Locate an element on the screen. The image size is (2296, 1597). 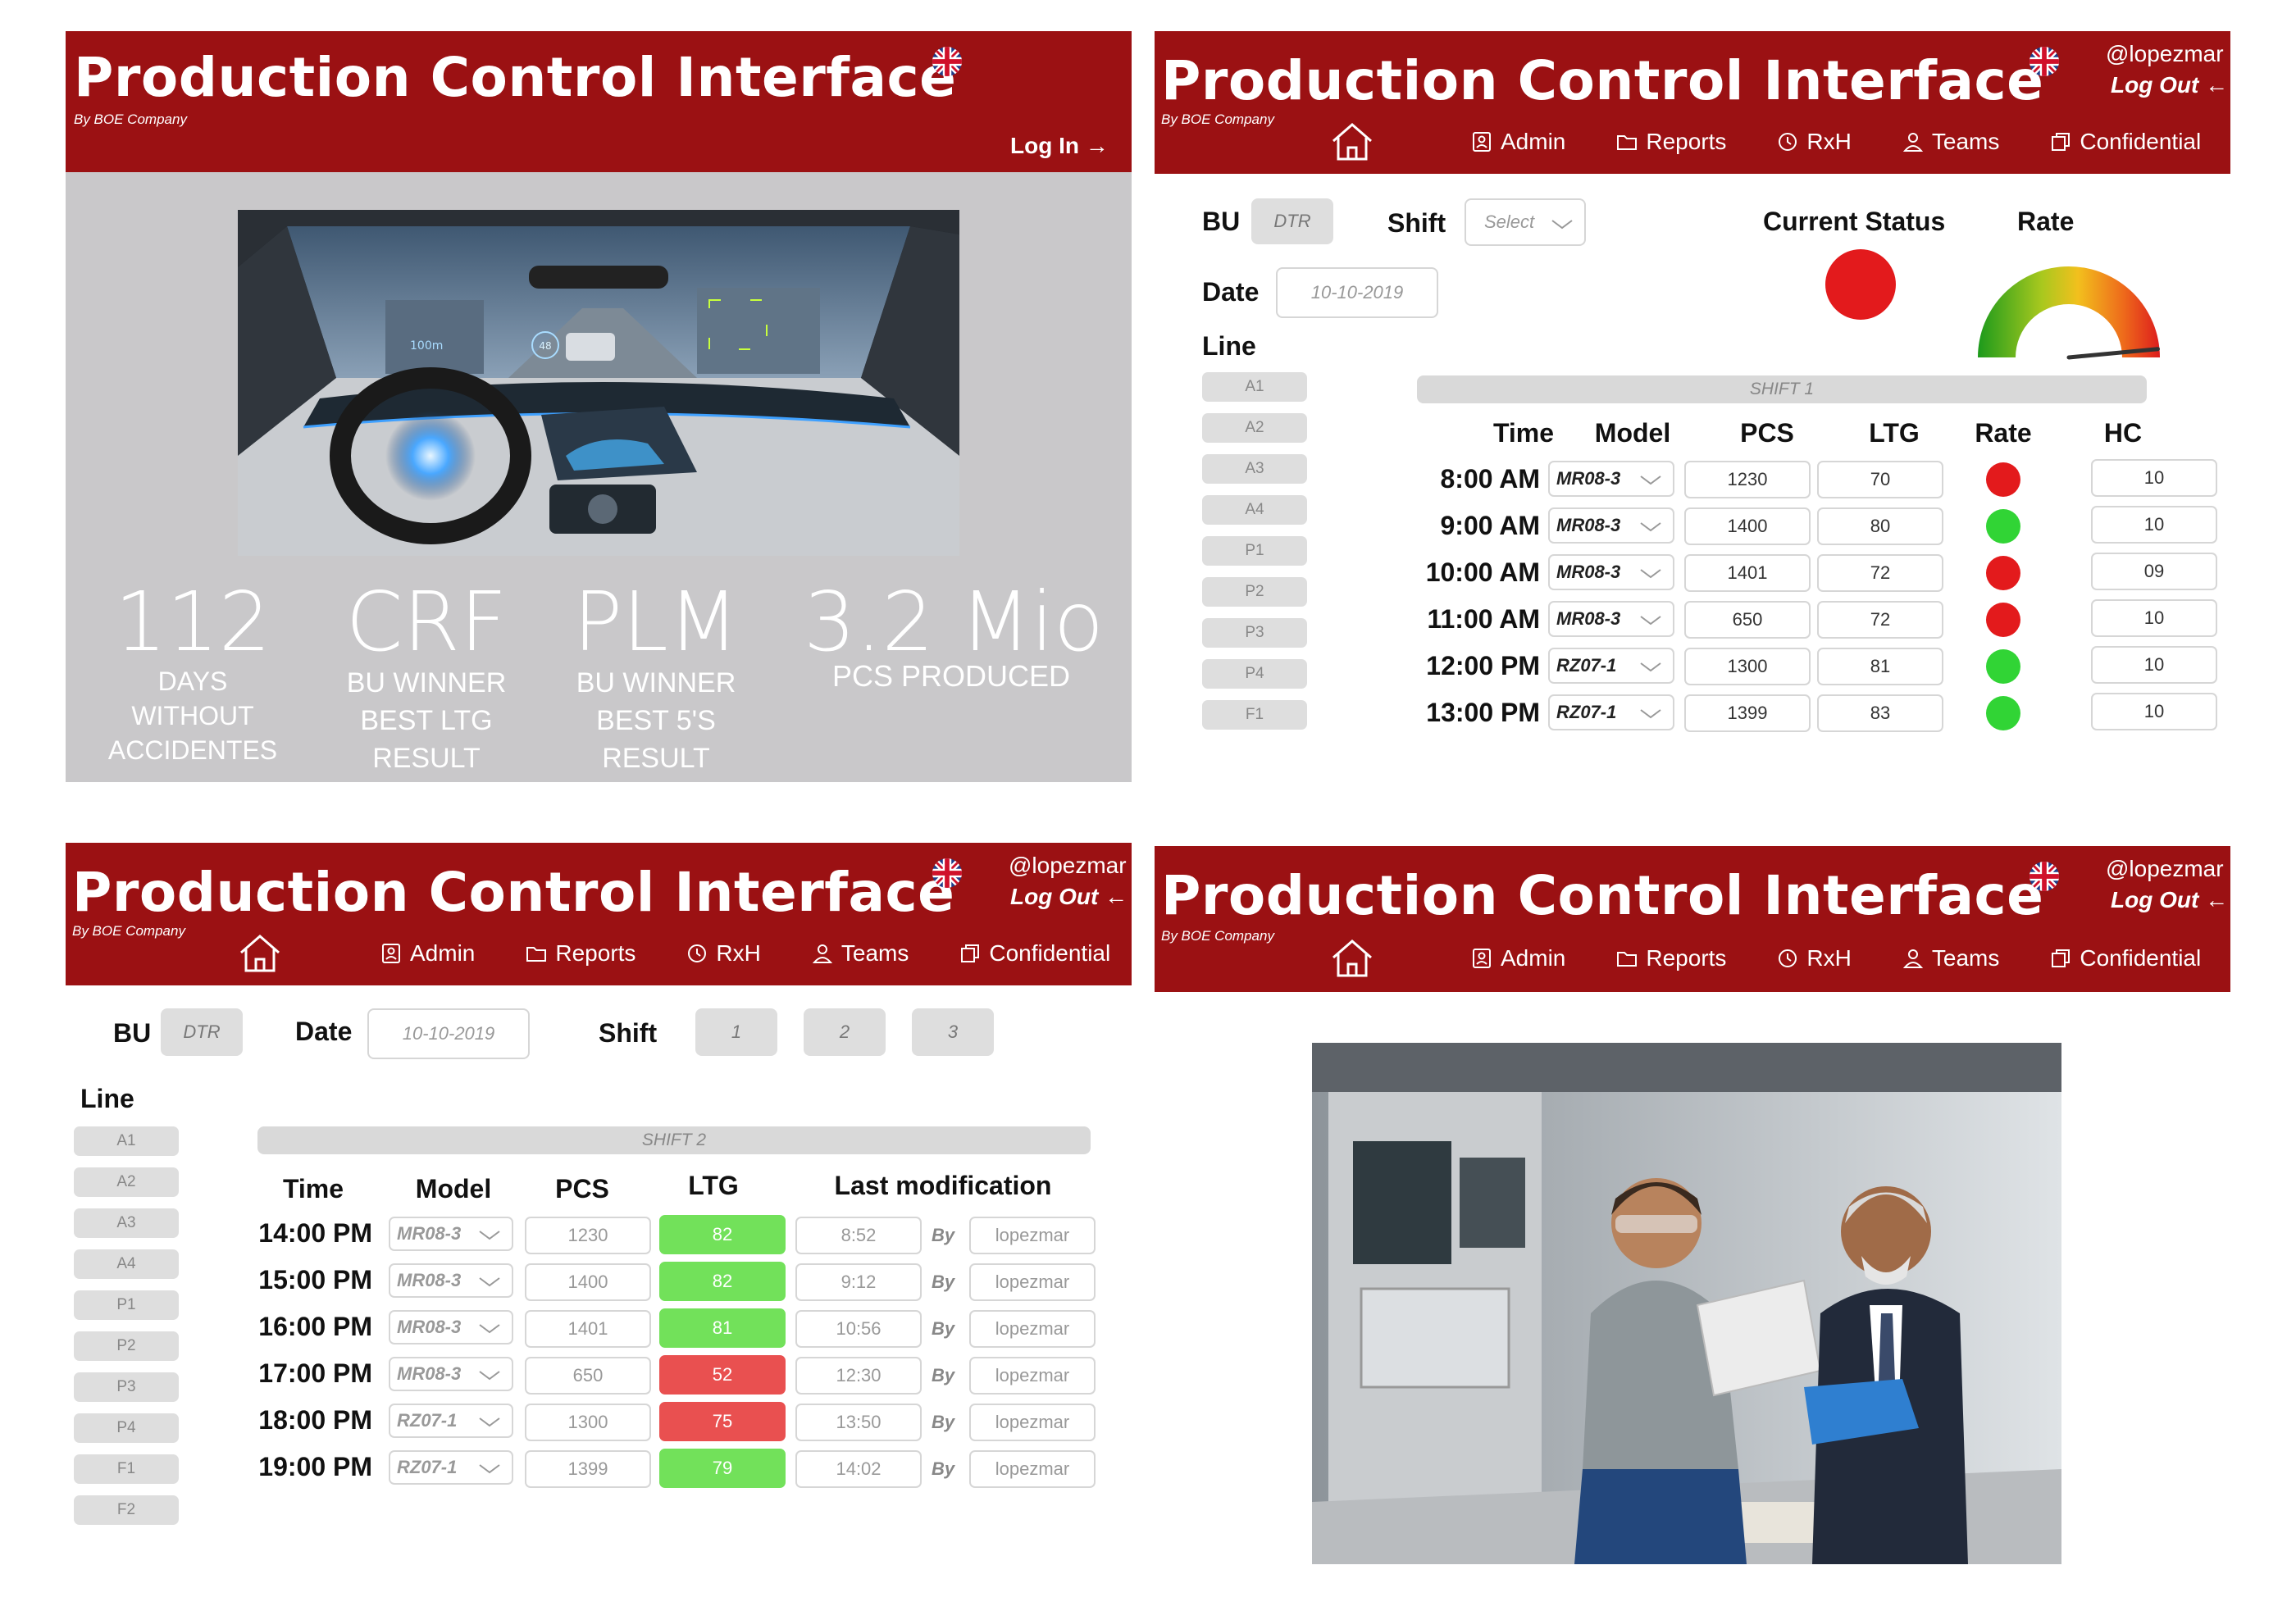
ltg-input: 80 is located at coordinates (1880, 526).